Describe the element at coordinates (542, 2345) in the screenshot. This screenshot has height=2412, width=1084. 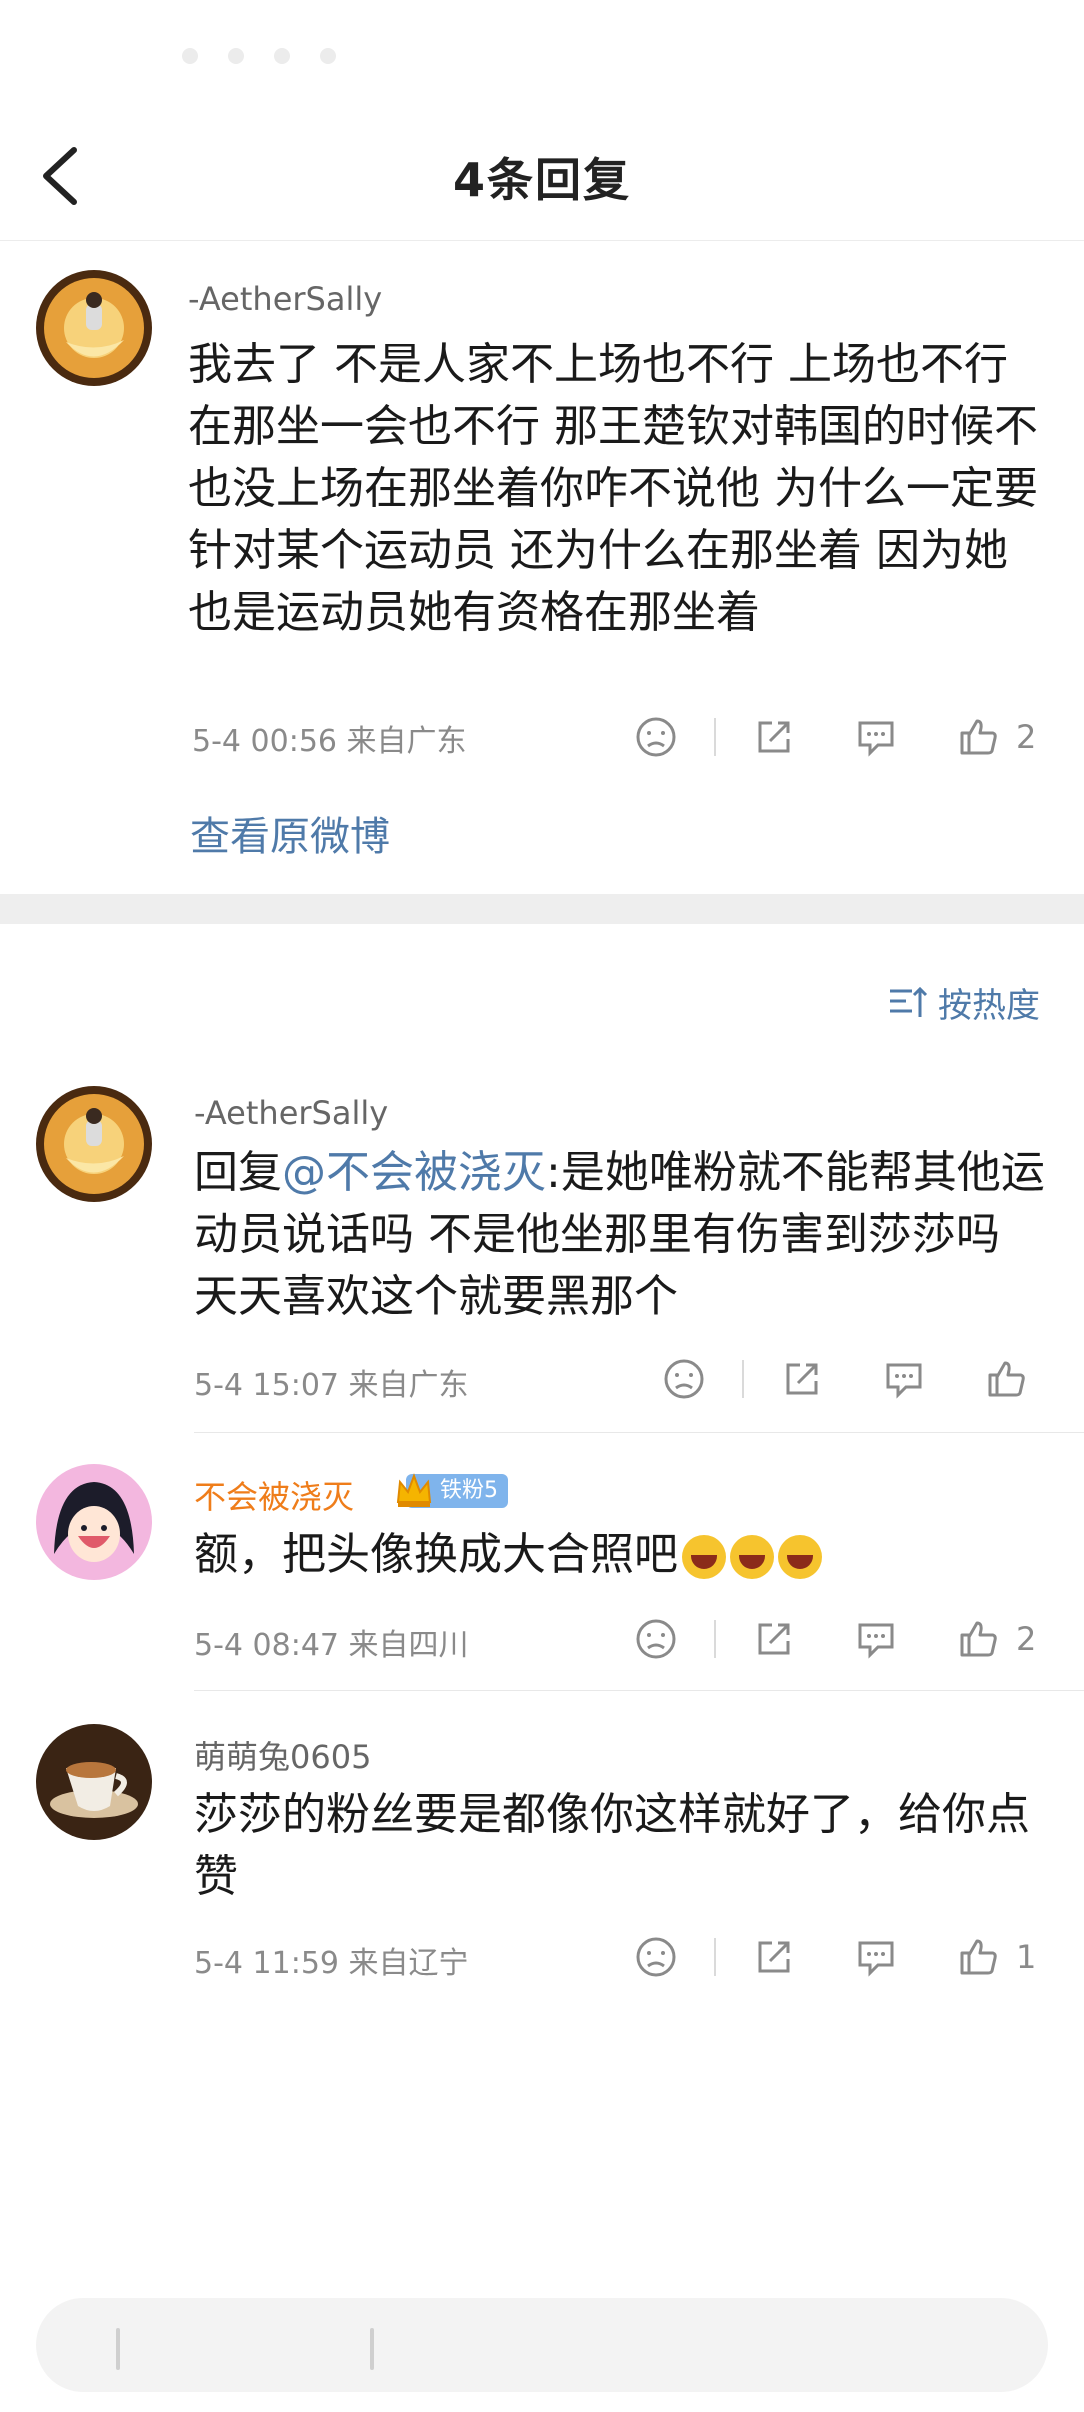
I see `reply-input` at that location.